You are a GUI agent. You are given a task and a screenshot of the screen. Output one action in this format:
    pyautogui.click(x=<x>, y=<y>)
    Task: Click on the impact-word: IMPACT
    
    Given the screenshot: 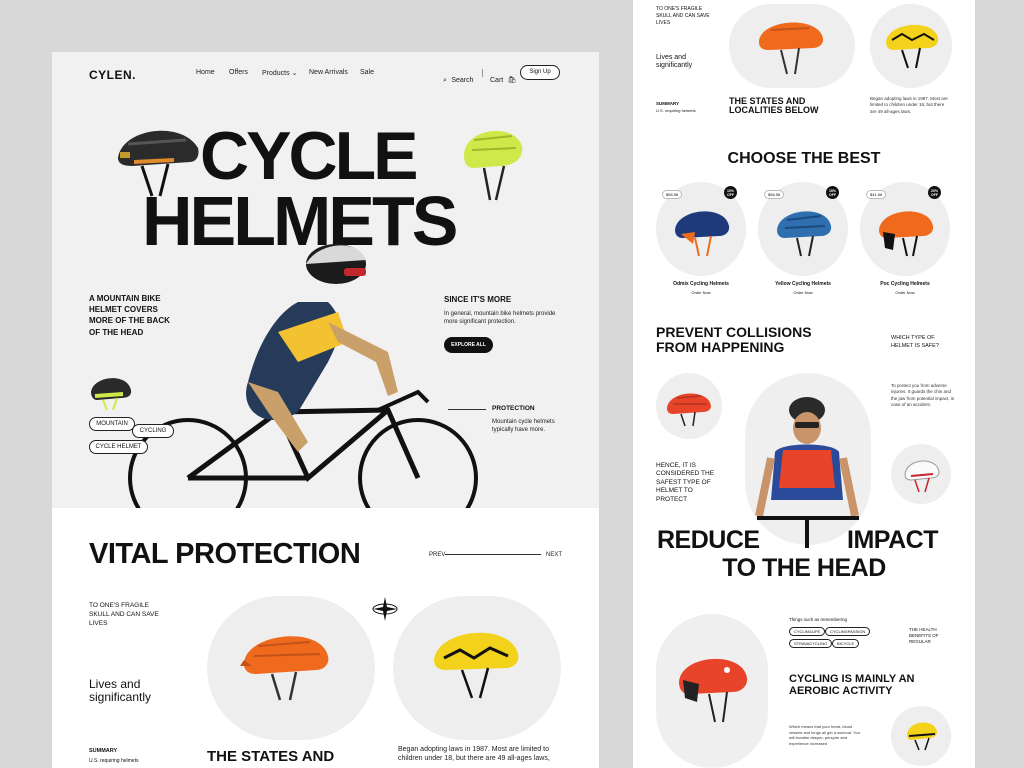 What is the action you would take?
    pyautogui.click(x=892, y=540)
    